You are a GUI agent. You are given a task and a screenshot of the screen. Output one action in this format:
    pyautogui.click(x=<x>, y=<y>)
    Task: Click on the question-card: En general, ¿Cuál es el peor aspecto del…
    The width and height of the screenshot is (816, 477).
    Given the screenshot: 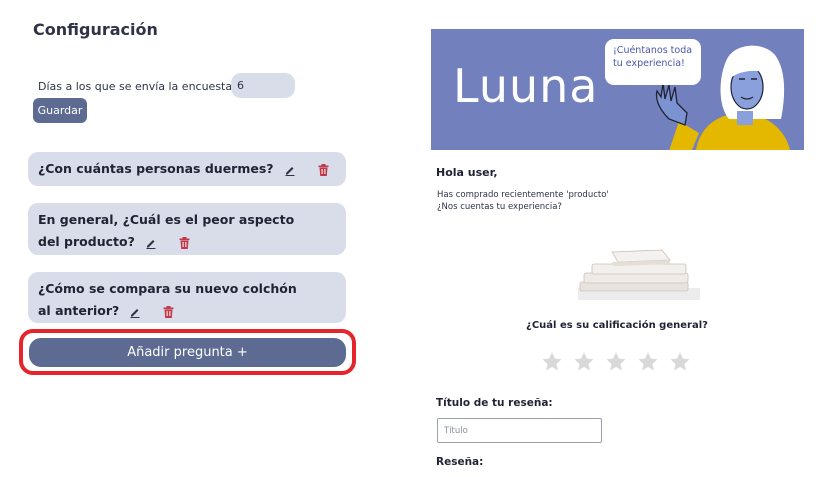 What is the action you would take?
    pyautogui.click(x=187, y=229)
    